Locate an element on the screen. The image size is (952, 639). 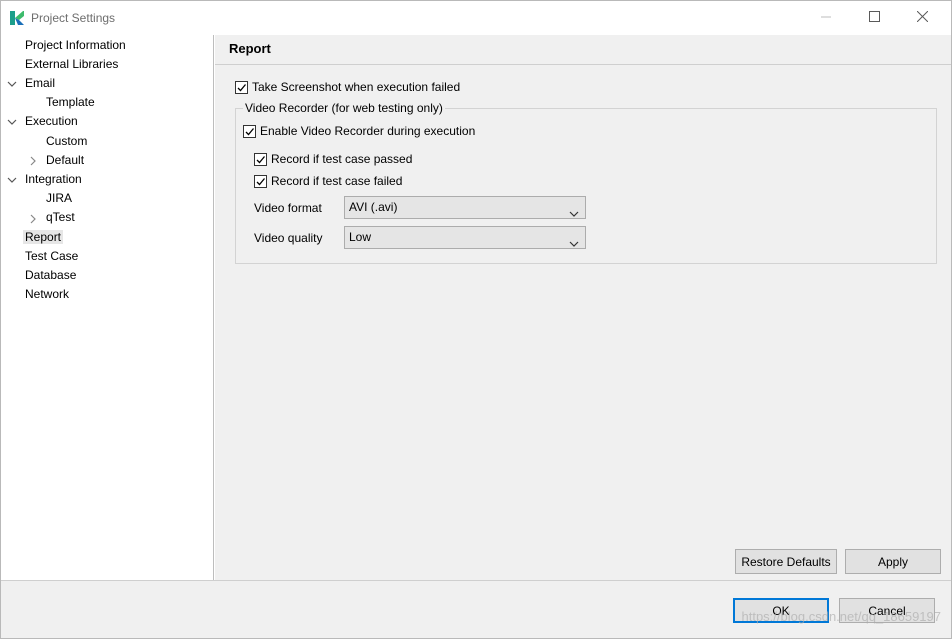
sidebar-item-report: Report is located at coordinates (43, 237).